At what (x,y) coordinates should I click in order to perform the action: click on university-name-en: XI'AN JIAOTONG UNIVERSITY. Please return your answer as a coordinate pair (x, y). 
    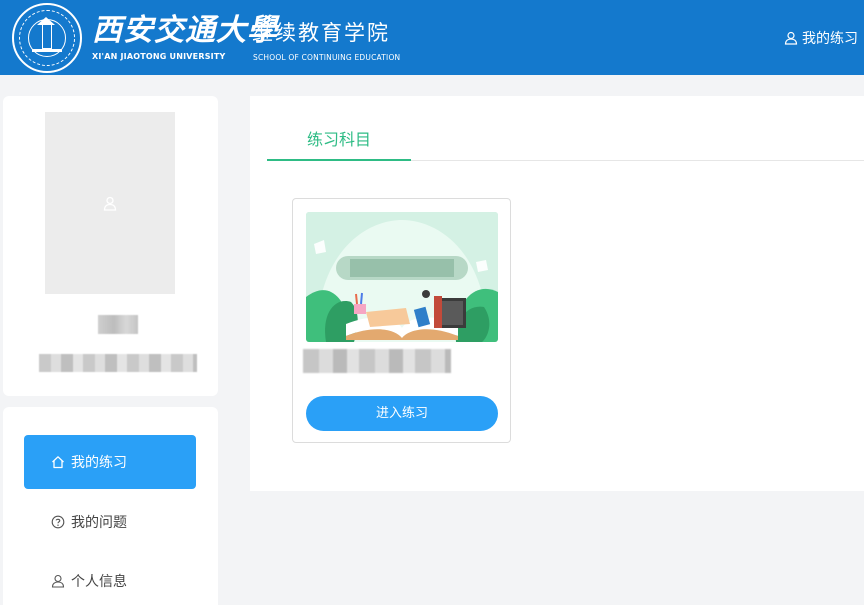
    Looking at the image, I should click on (159, 56).